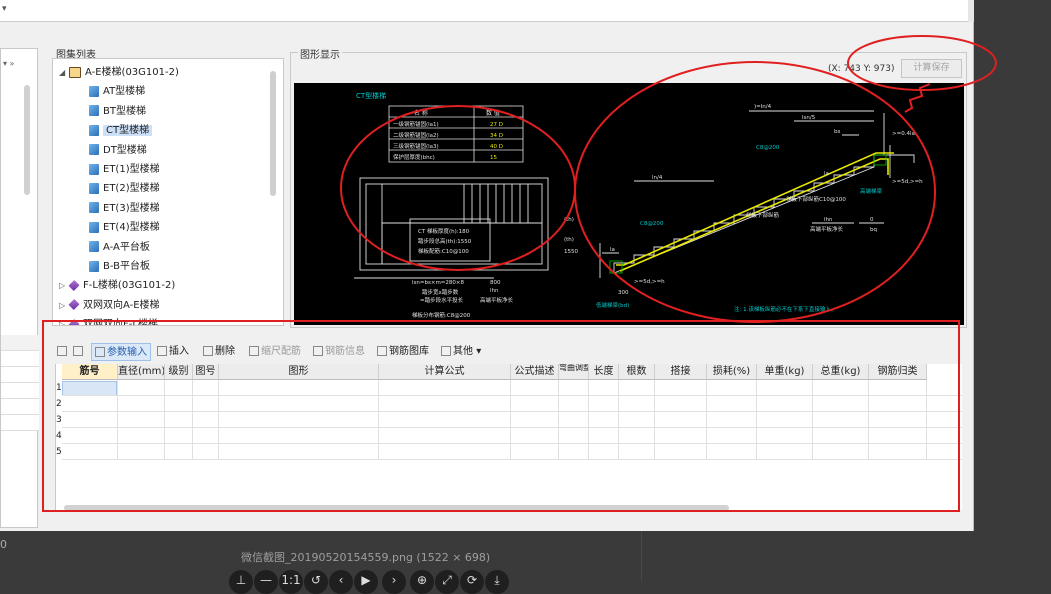  I want to click on calc-save-button: 计算保存, so click(931, 68).